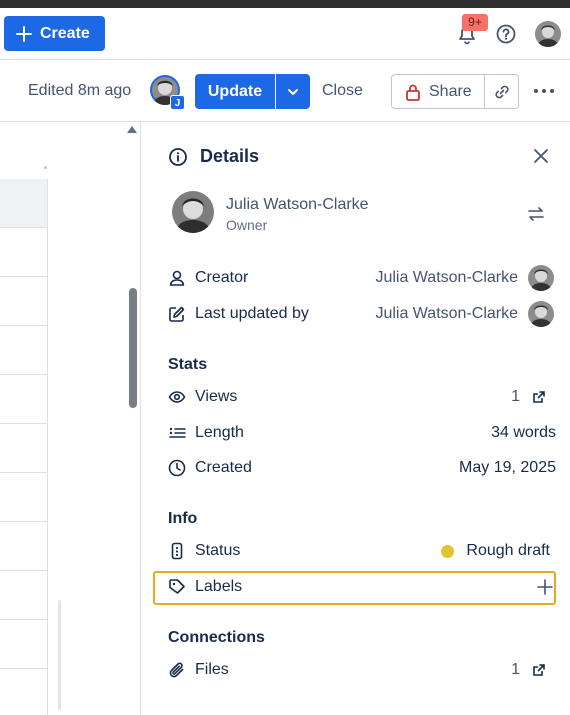  I want to click on update-options-button, so click(293, 91).